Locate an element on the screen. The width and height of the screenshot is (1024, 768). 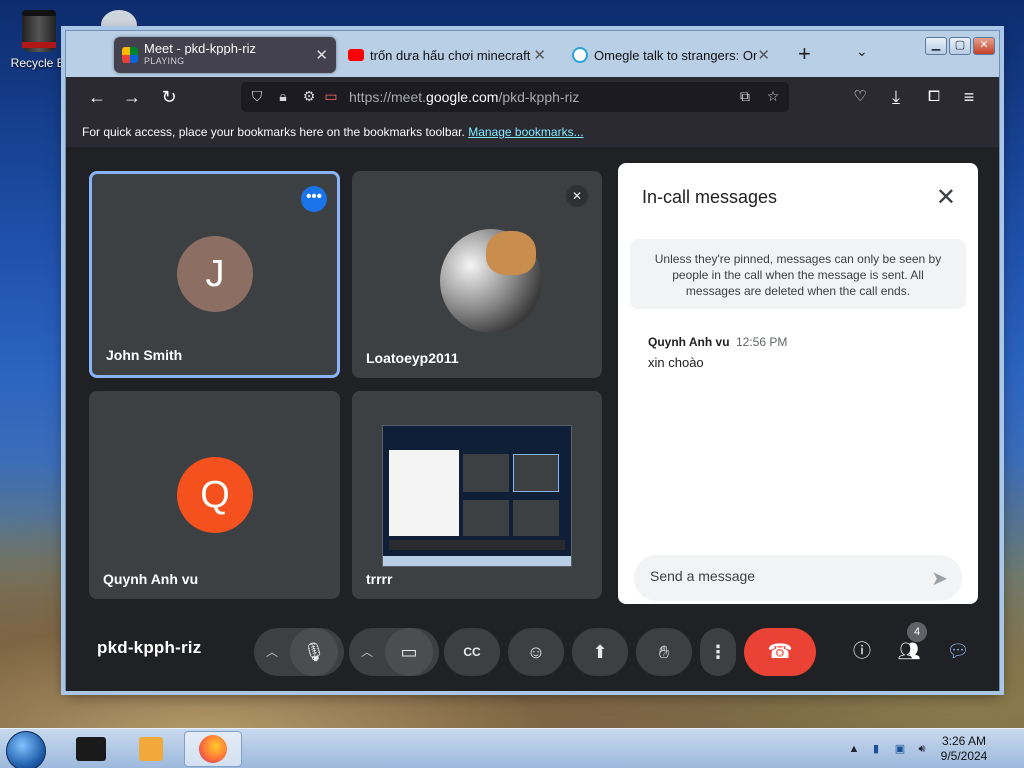
taskbar-media-player is located at coordinates (151, 749).